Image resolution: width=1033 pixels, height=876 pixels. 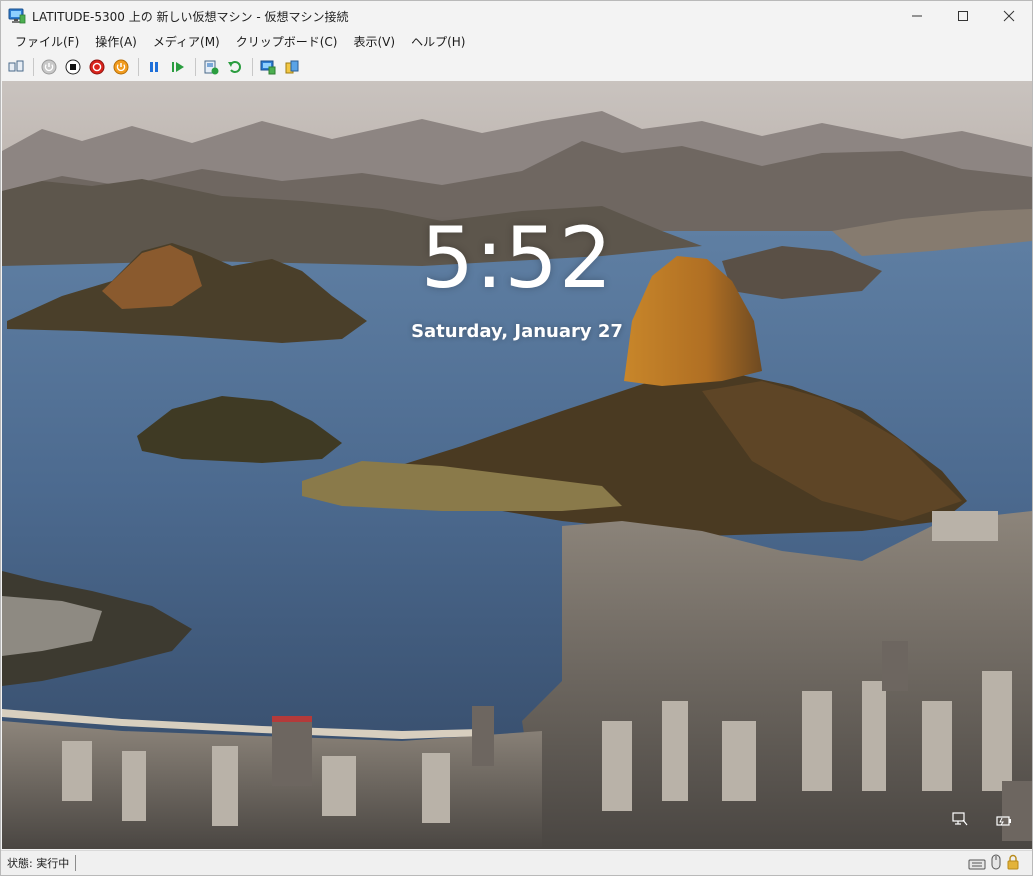 I want to click on revert-button, so click(x=235, y=67).